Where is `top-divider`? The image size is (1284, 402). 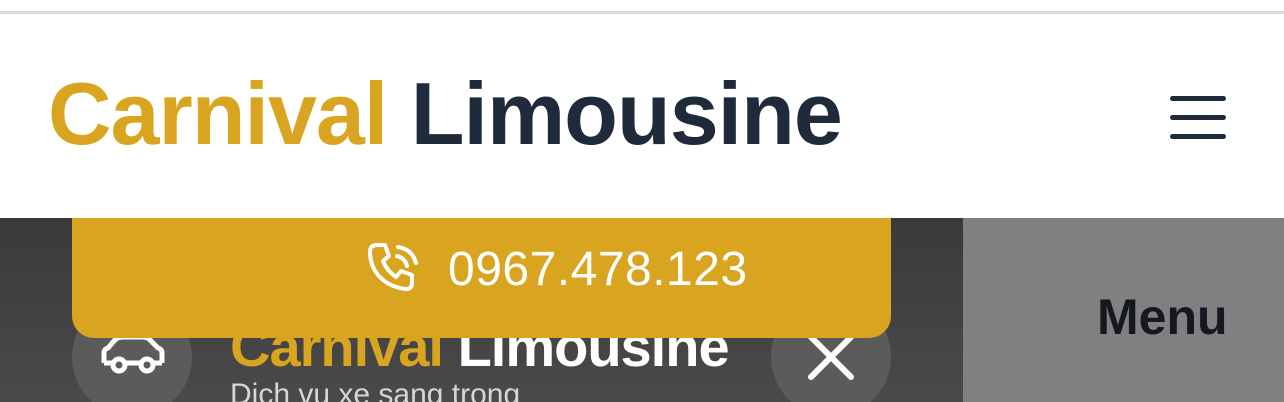
top-divider is located at coordinates (642, 7).